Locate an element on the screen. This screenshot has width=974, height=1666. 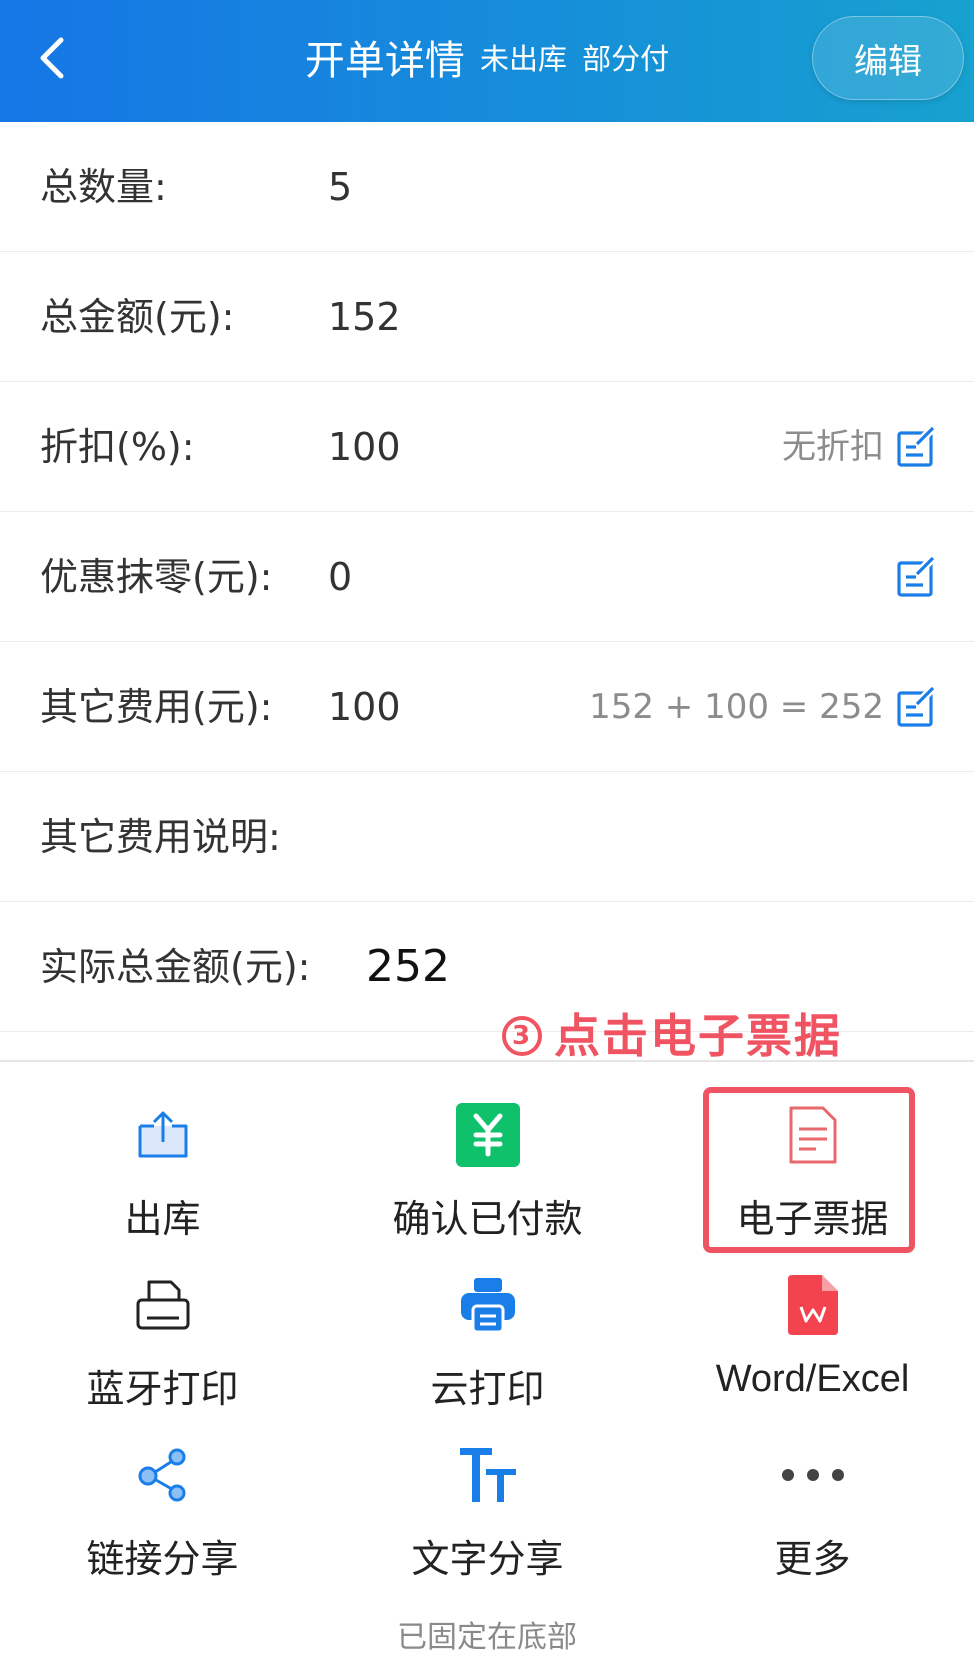
row-total-quantity: 总数量: 5 is located at coordinates (487, 187).